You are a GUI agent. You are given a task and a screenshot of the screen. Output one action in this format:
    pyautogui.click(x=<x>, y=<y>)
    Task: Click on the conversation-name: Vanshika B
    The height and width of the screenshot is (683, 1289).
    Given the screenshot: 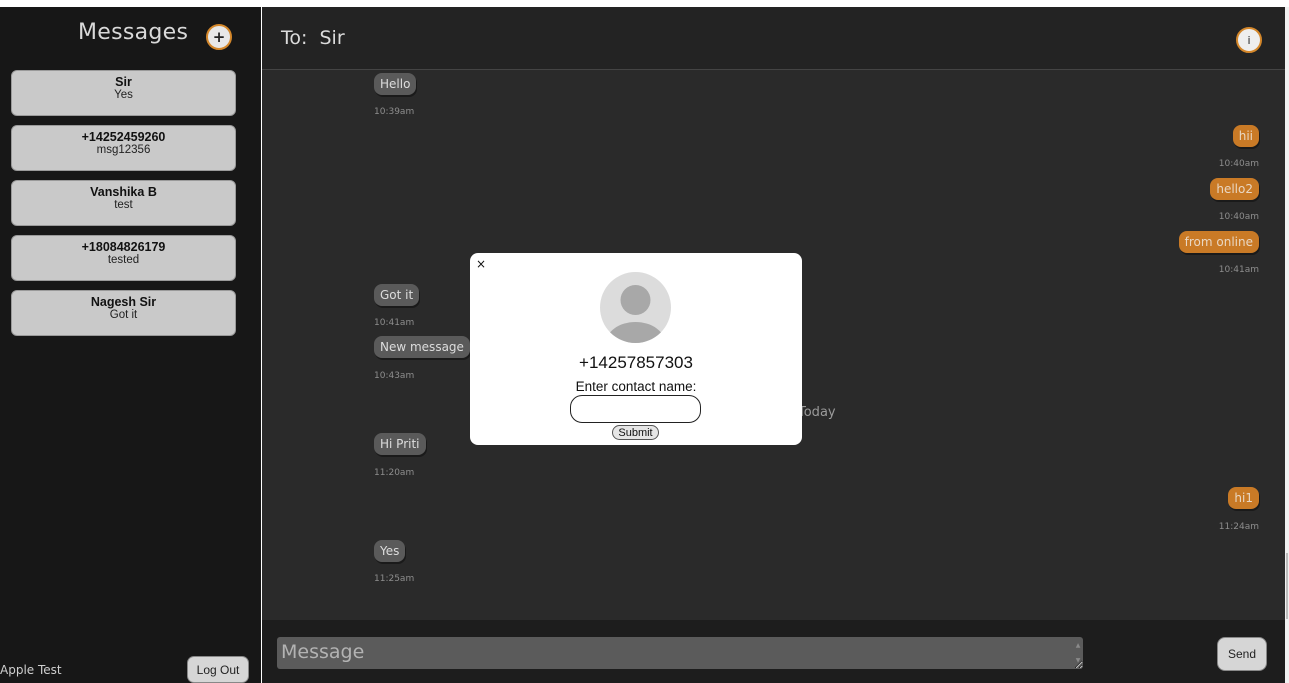 What is the action you would take?
    pyautogui.click(x=123, y=192)
    